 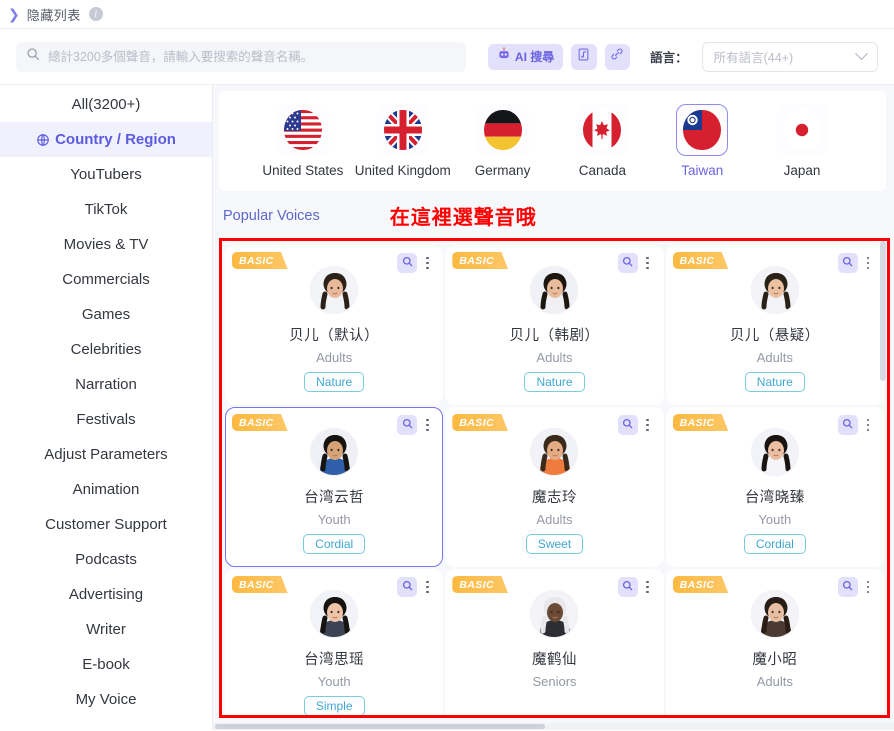 What do you see at coordinates (106, 244) in the screenshot?
I see `sidebar-item-movies-tv: Movies & TV` at bounding box center [106, 244].